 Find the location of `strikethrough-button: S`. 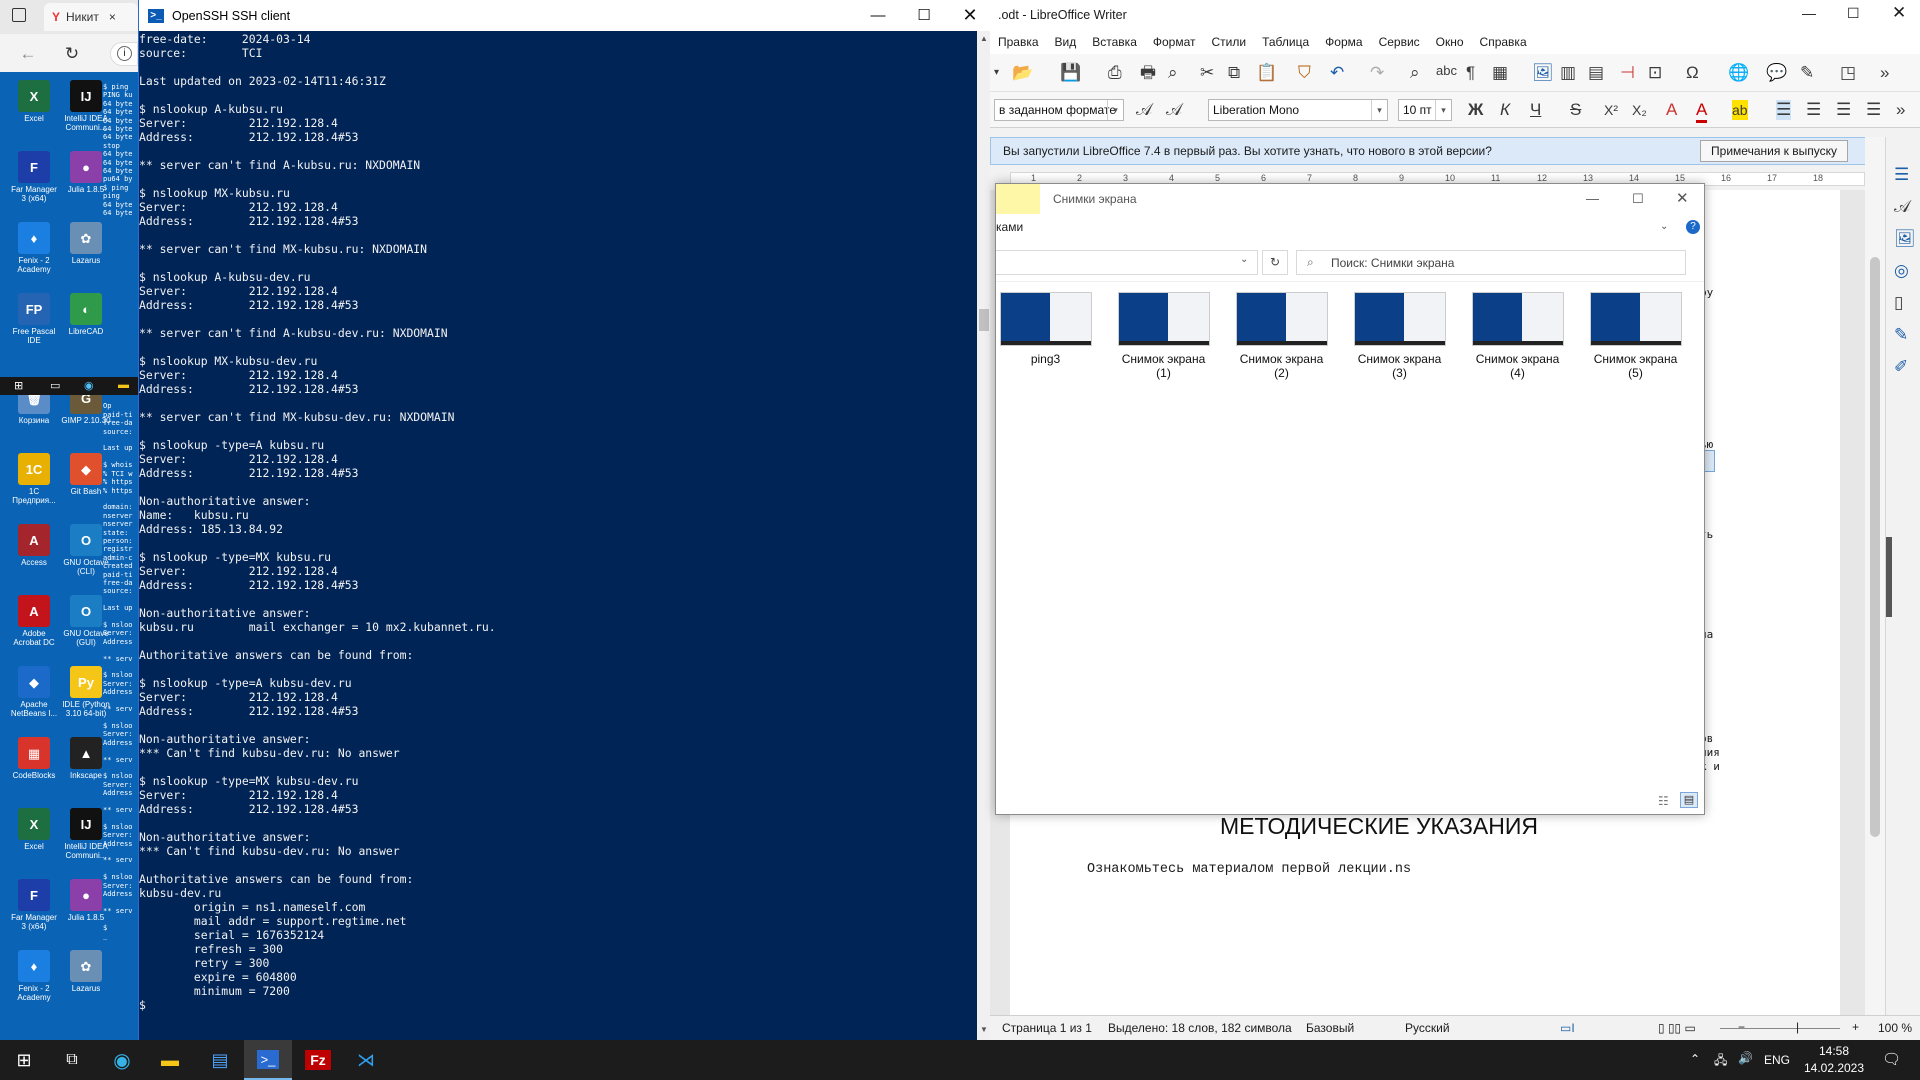

strikethrough-button: S is located at coordinates (1575, 110).